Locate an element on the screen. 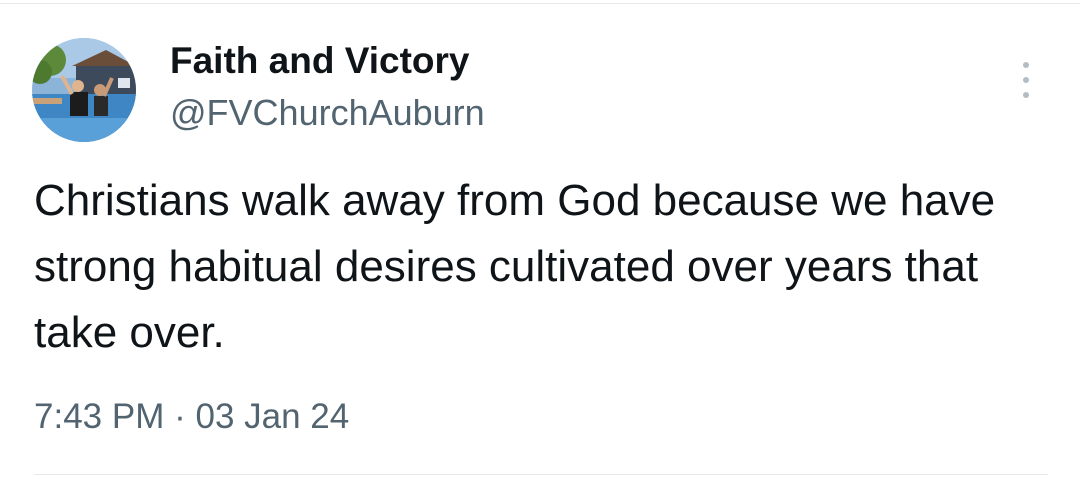 Image resolution: width=1080 pixels, height=479 pixels. avatar-image is located at coordinates (84, 90).